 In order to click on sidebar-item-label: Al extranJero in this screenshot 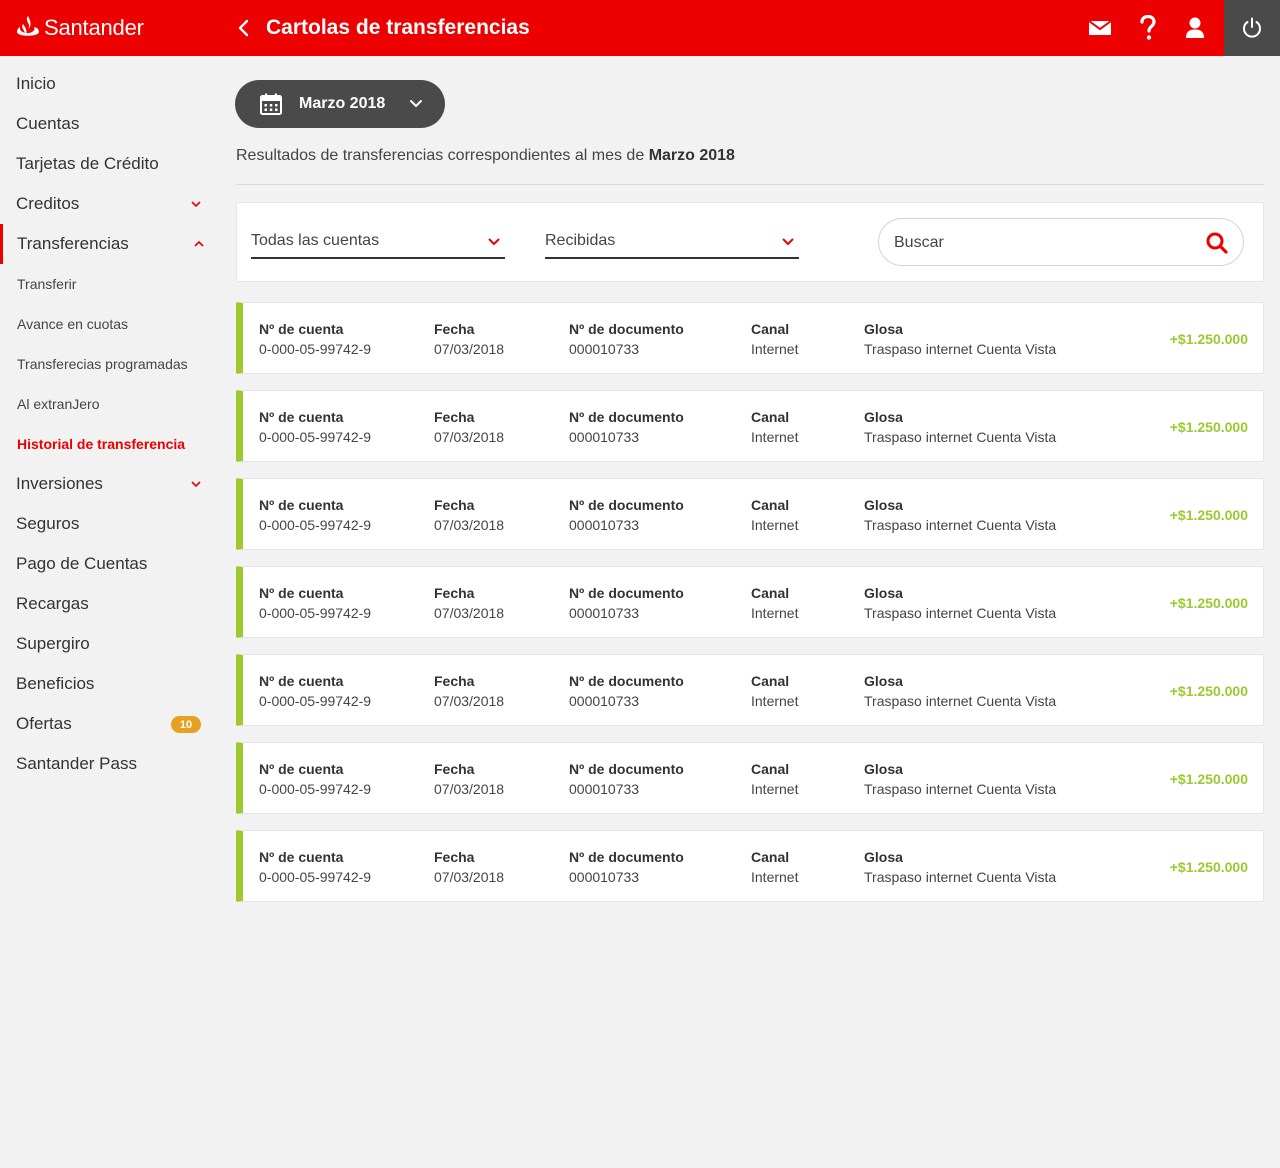, I will do `click(58, 404)`.